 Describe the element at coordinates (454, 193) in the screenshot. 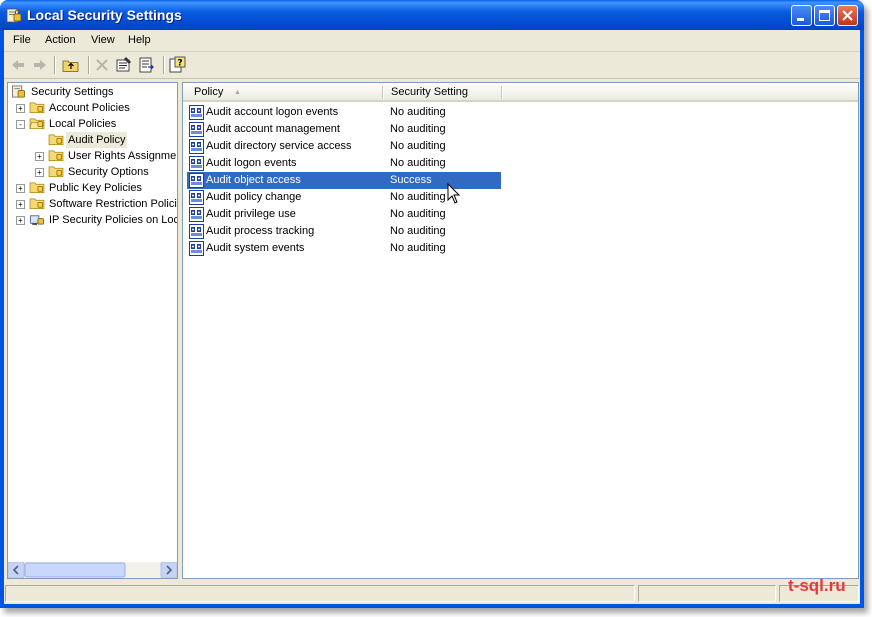

I see `mouse-cursor-icon` at that location.